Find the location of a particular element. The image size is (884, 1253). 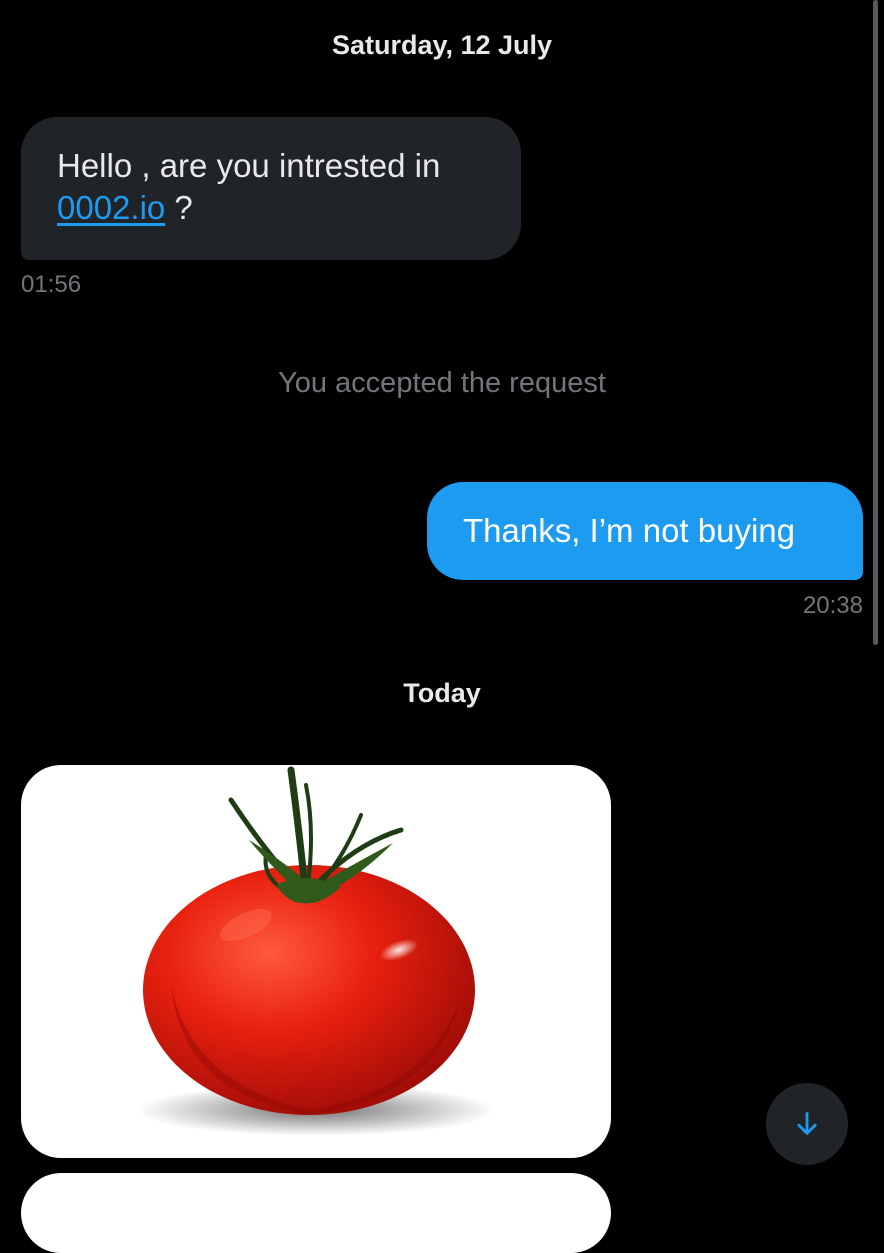

arrow-down-icon is located at coordinates (807, 1123).